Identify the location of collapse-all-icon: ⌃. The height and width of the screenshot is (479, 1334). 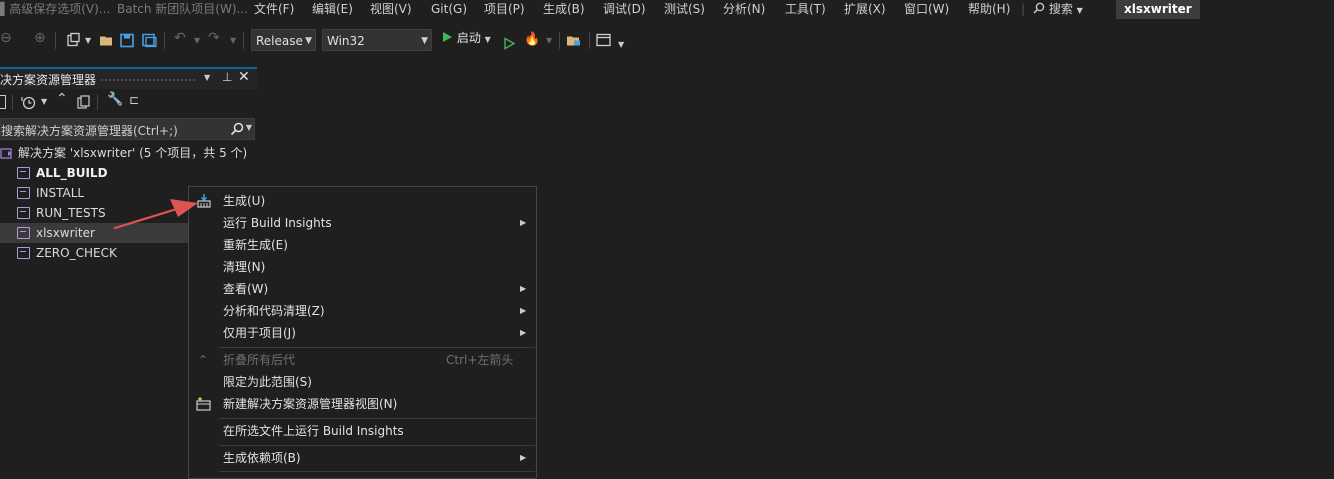
(62, 99).